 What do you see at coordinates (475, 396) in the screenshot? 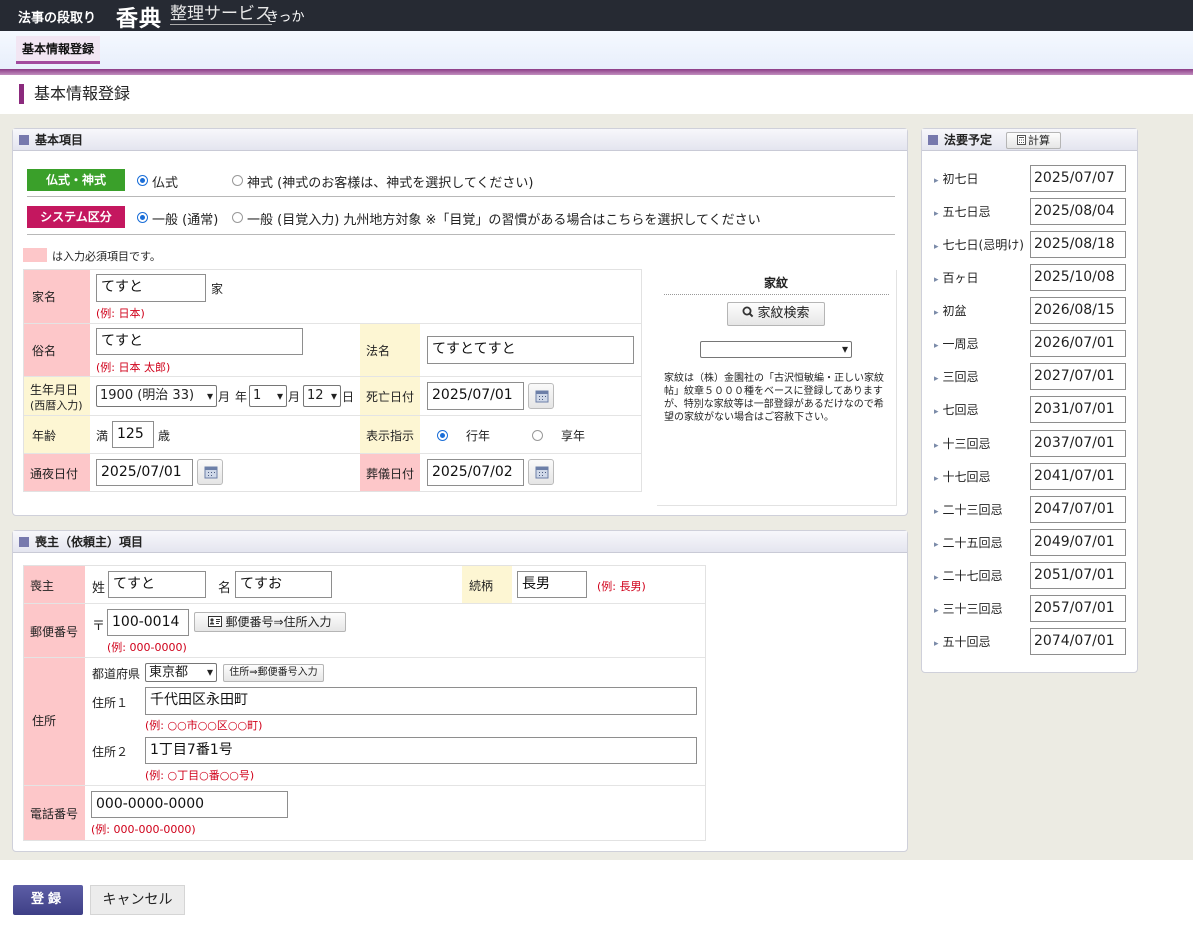
I see `death-date-input: 2025/07/01` at bounding box center [475, 396].